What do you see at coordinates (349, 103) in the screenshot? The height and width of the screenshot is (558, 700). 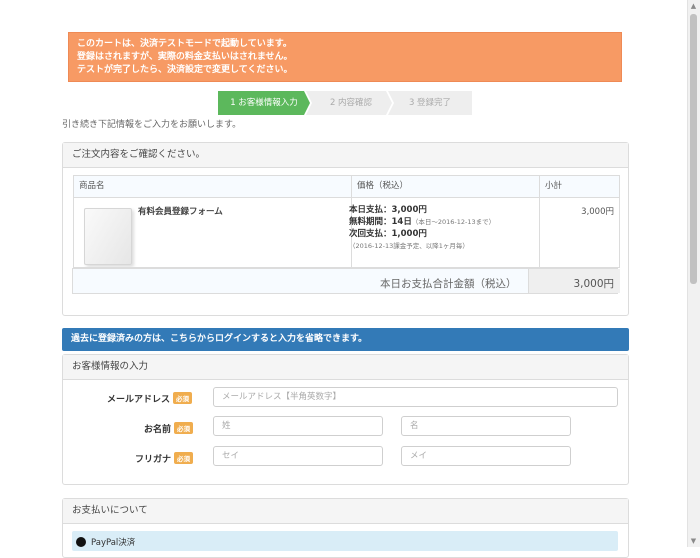 I see `step-confirm: 2 内容確認` at bounding box center [349, 103].